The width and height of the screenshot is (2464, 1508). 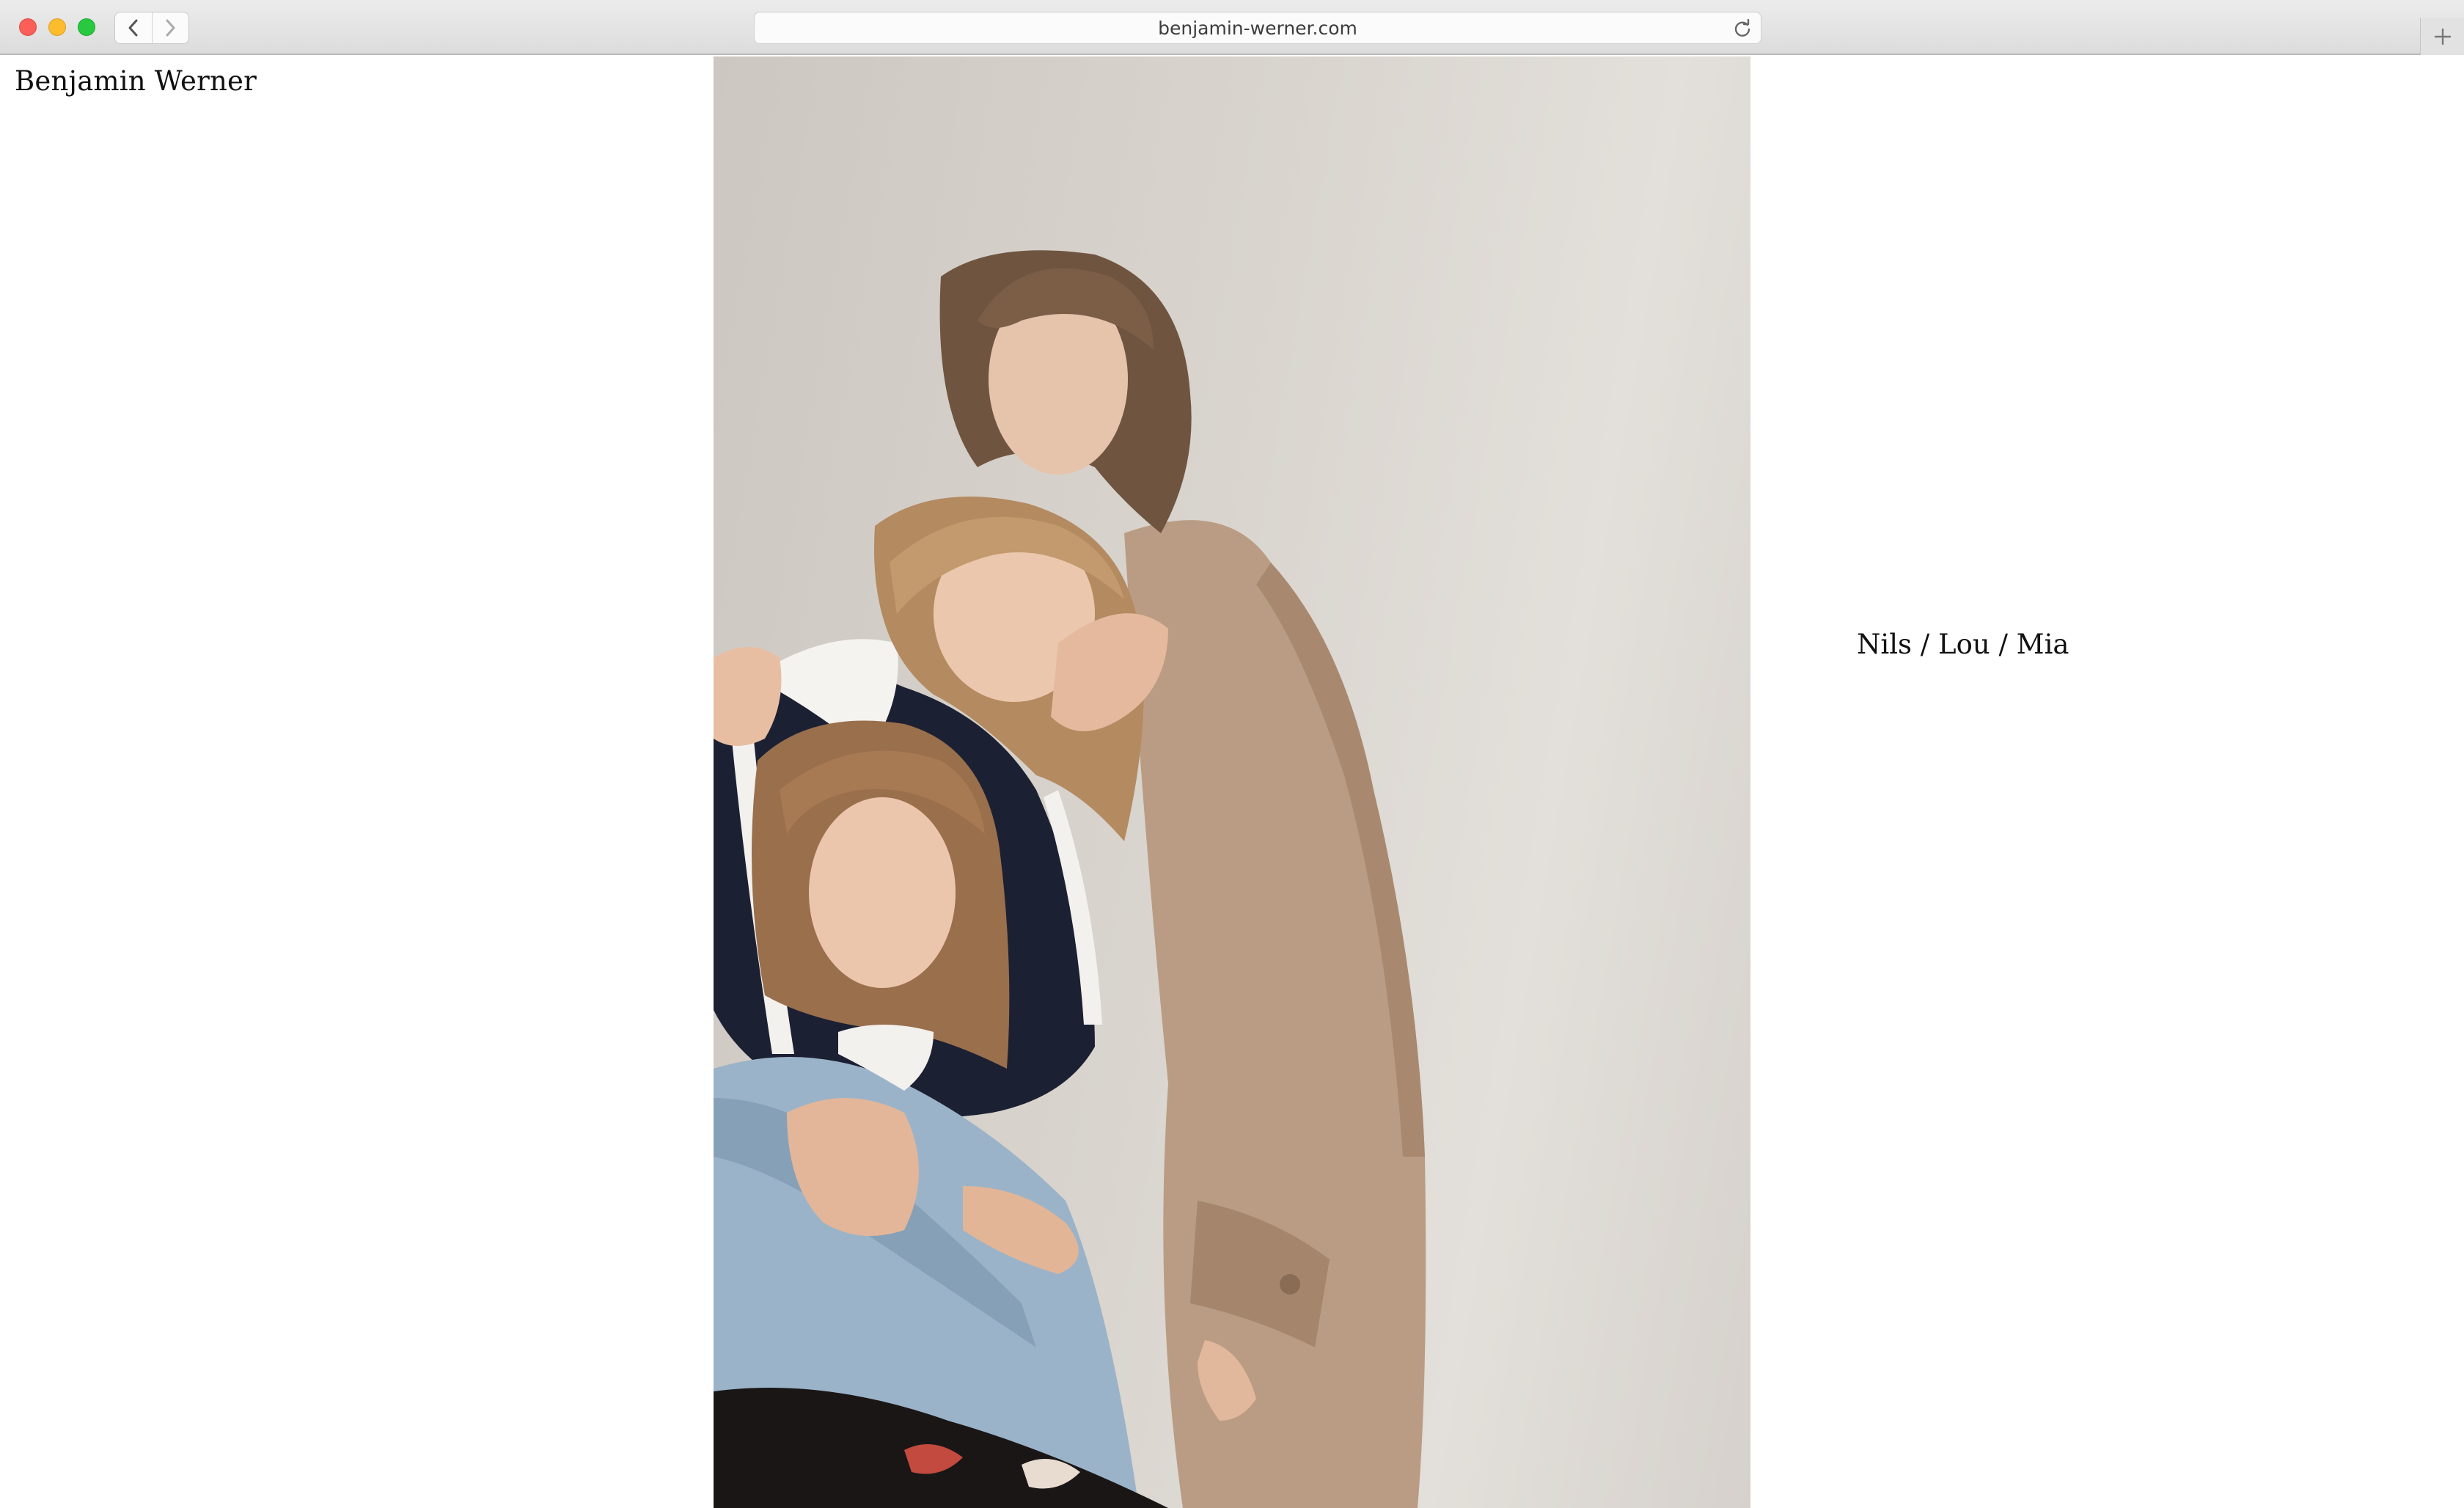 I want to click on forward-button, so click(x=170, y=27).